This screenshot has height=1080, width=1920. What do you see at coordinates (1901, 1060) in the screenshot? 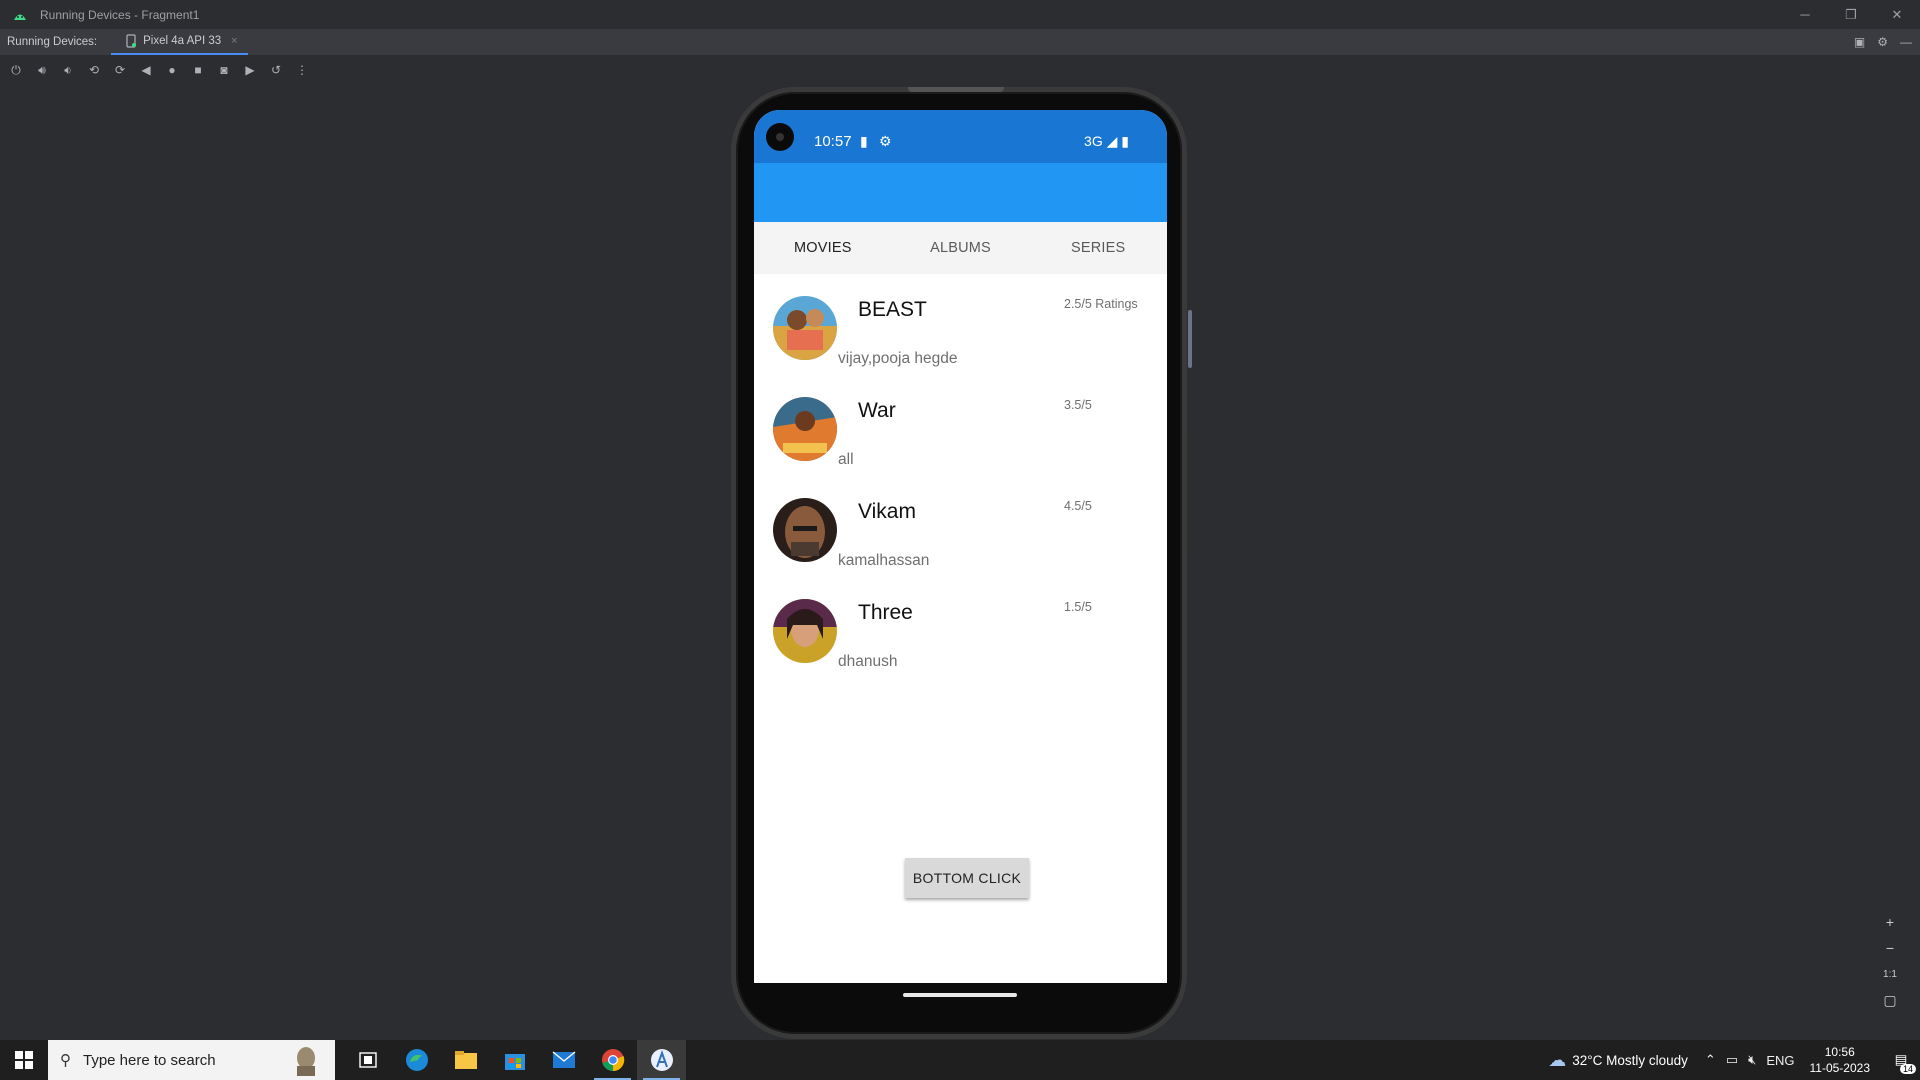
I see `notification-center-button: ▤ 14` at bounding box center [1901, 1060].